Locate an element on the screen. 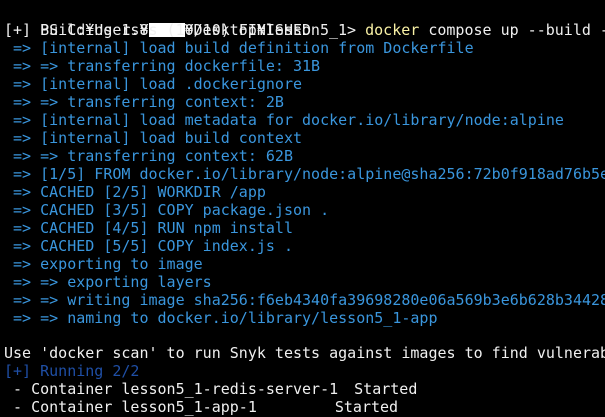 The image size is (605, 417). container-label: - Container lesson5_1-redis-server-1 is located at coordinates (171, 389).